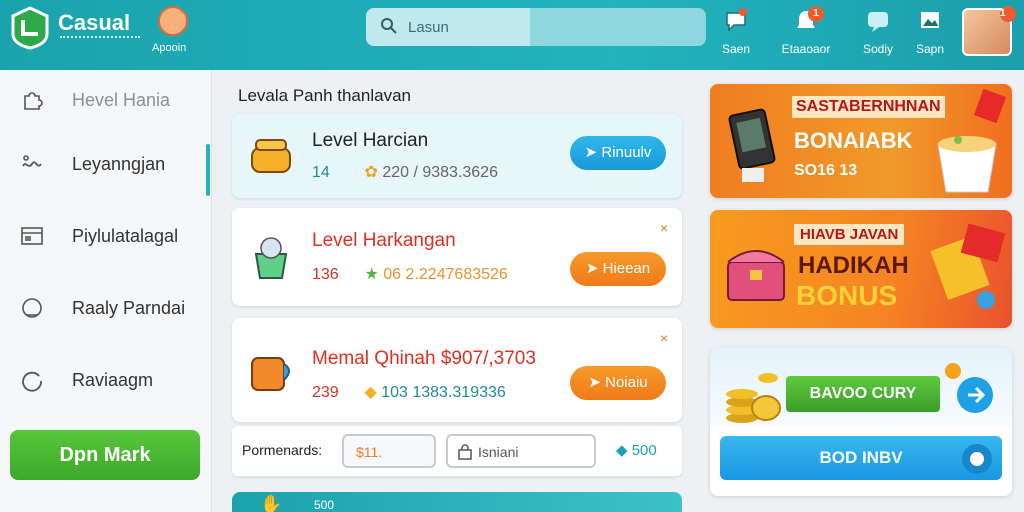 This screenshot has width=1024, height=512. What do you see at coordinates (736, 20) in the screenshot?
I see `chat-icon` at bounding box center [736, 20].